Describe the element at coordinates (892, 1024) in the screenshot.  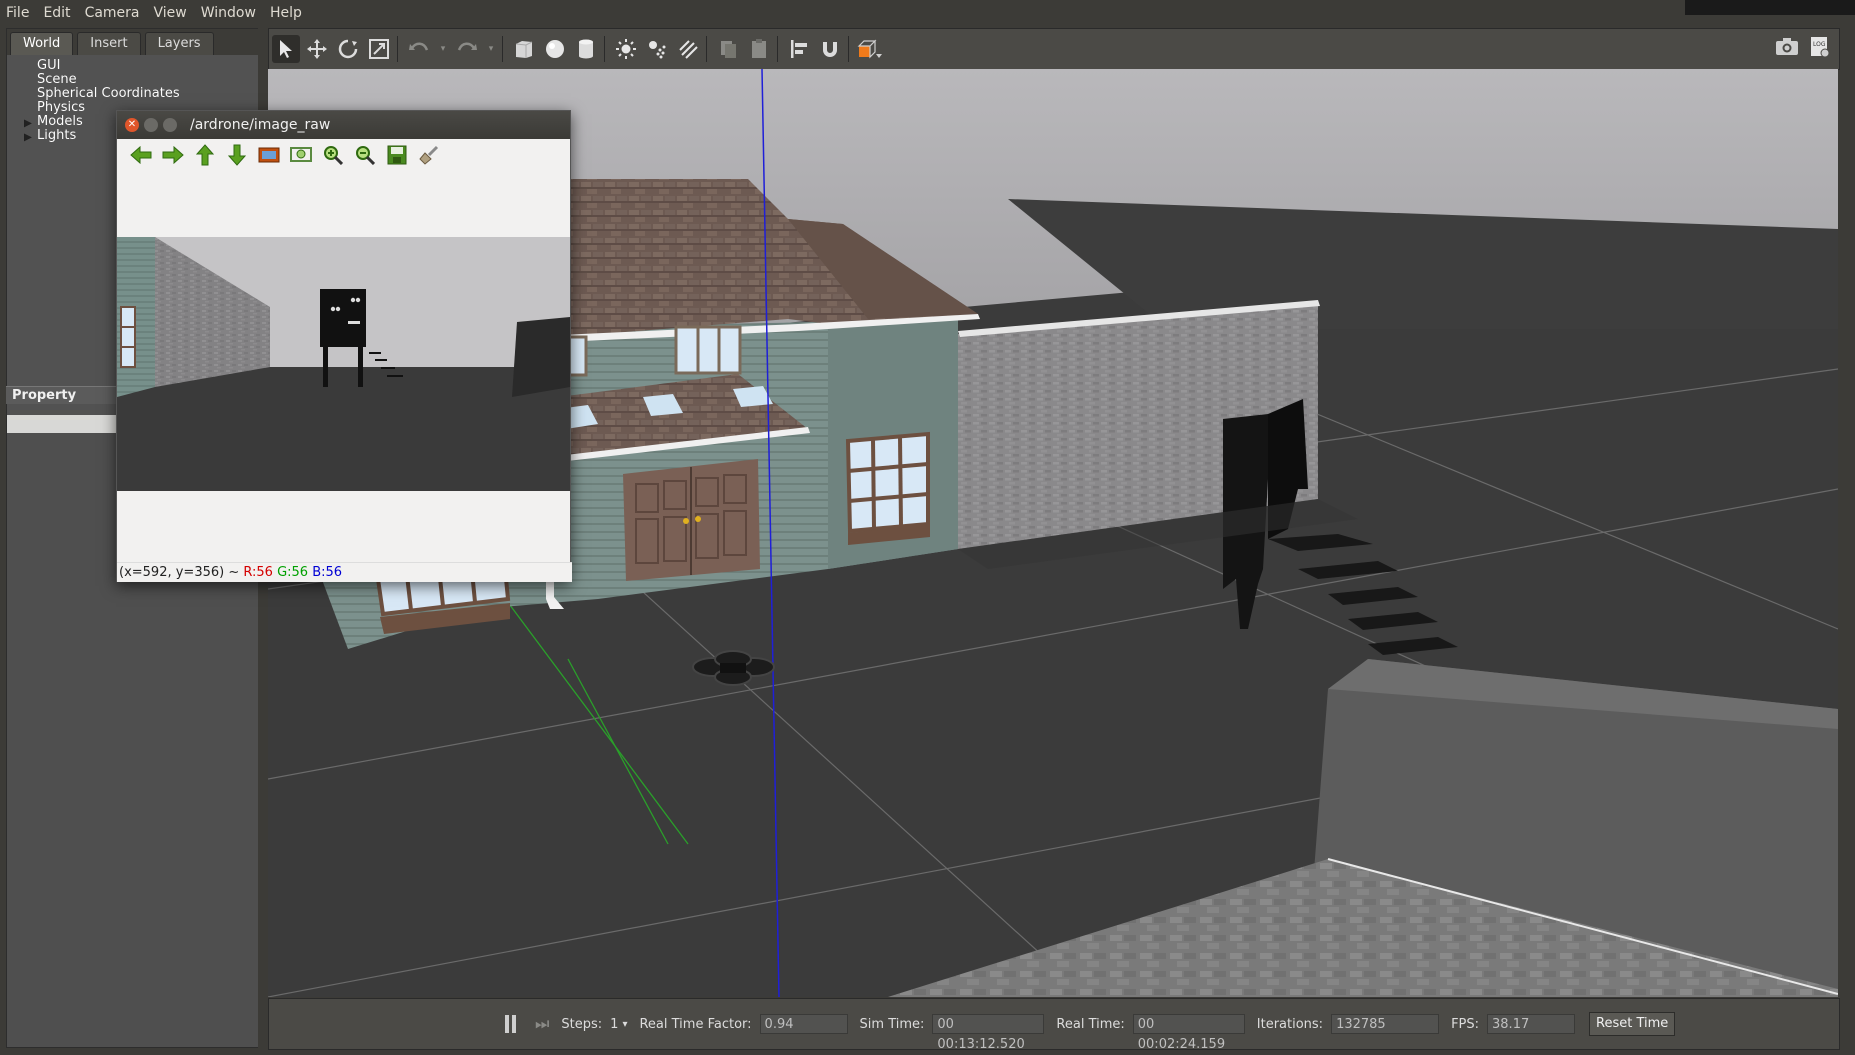
I see `sim-time-label: Sim Time:` at that location.